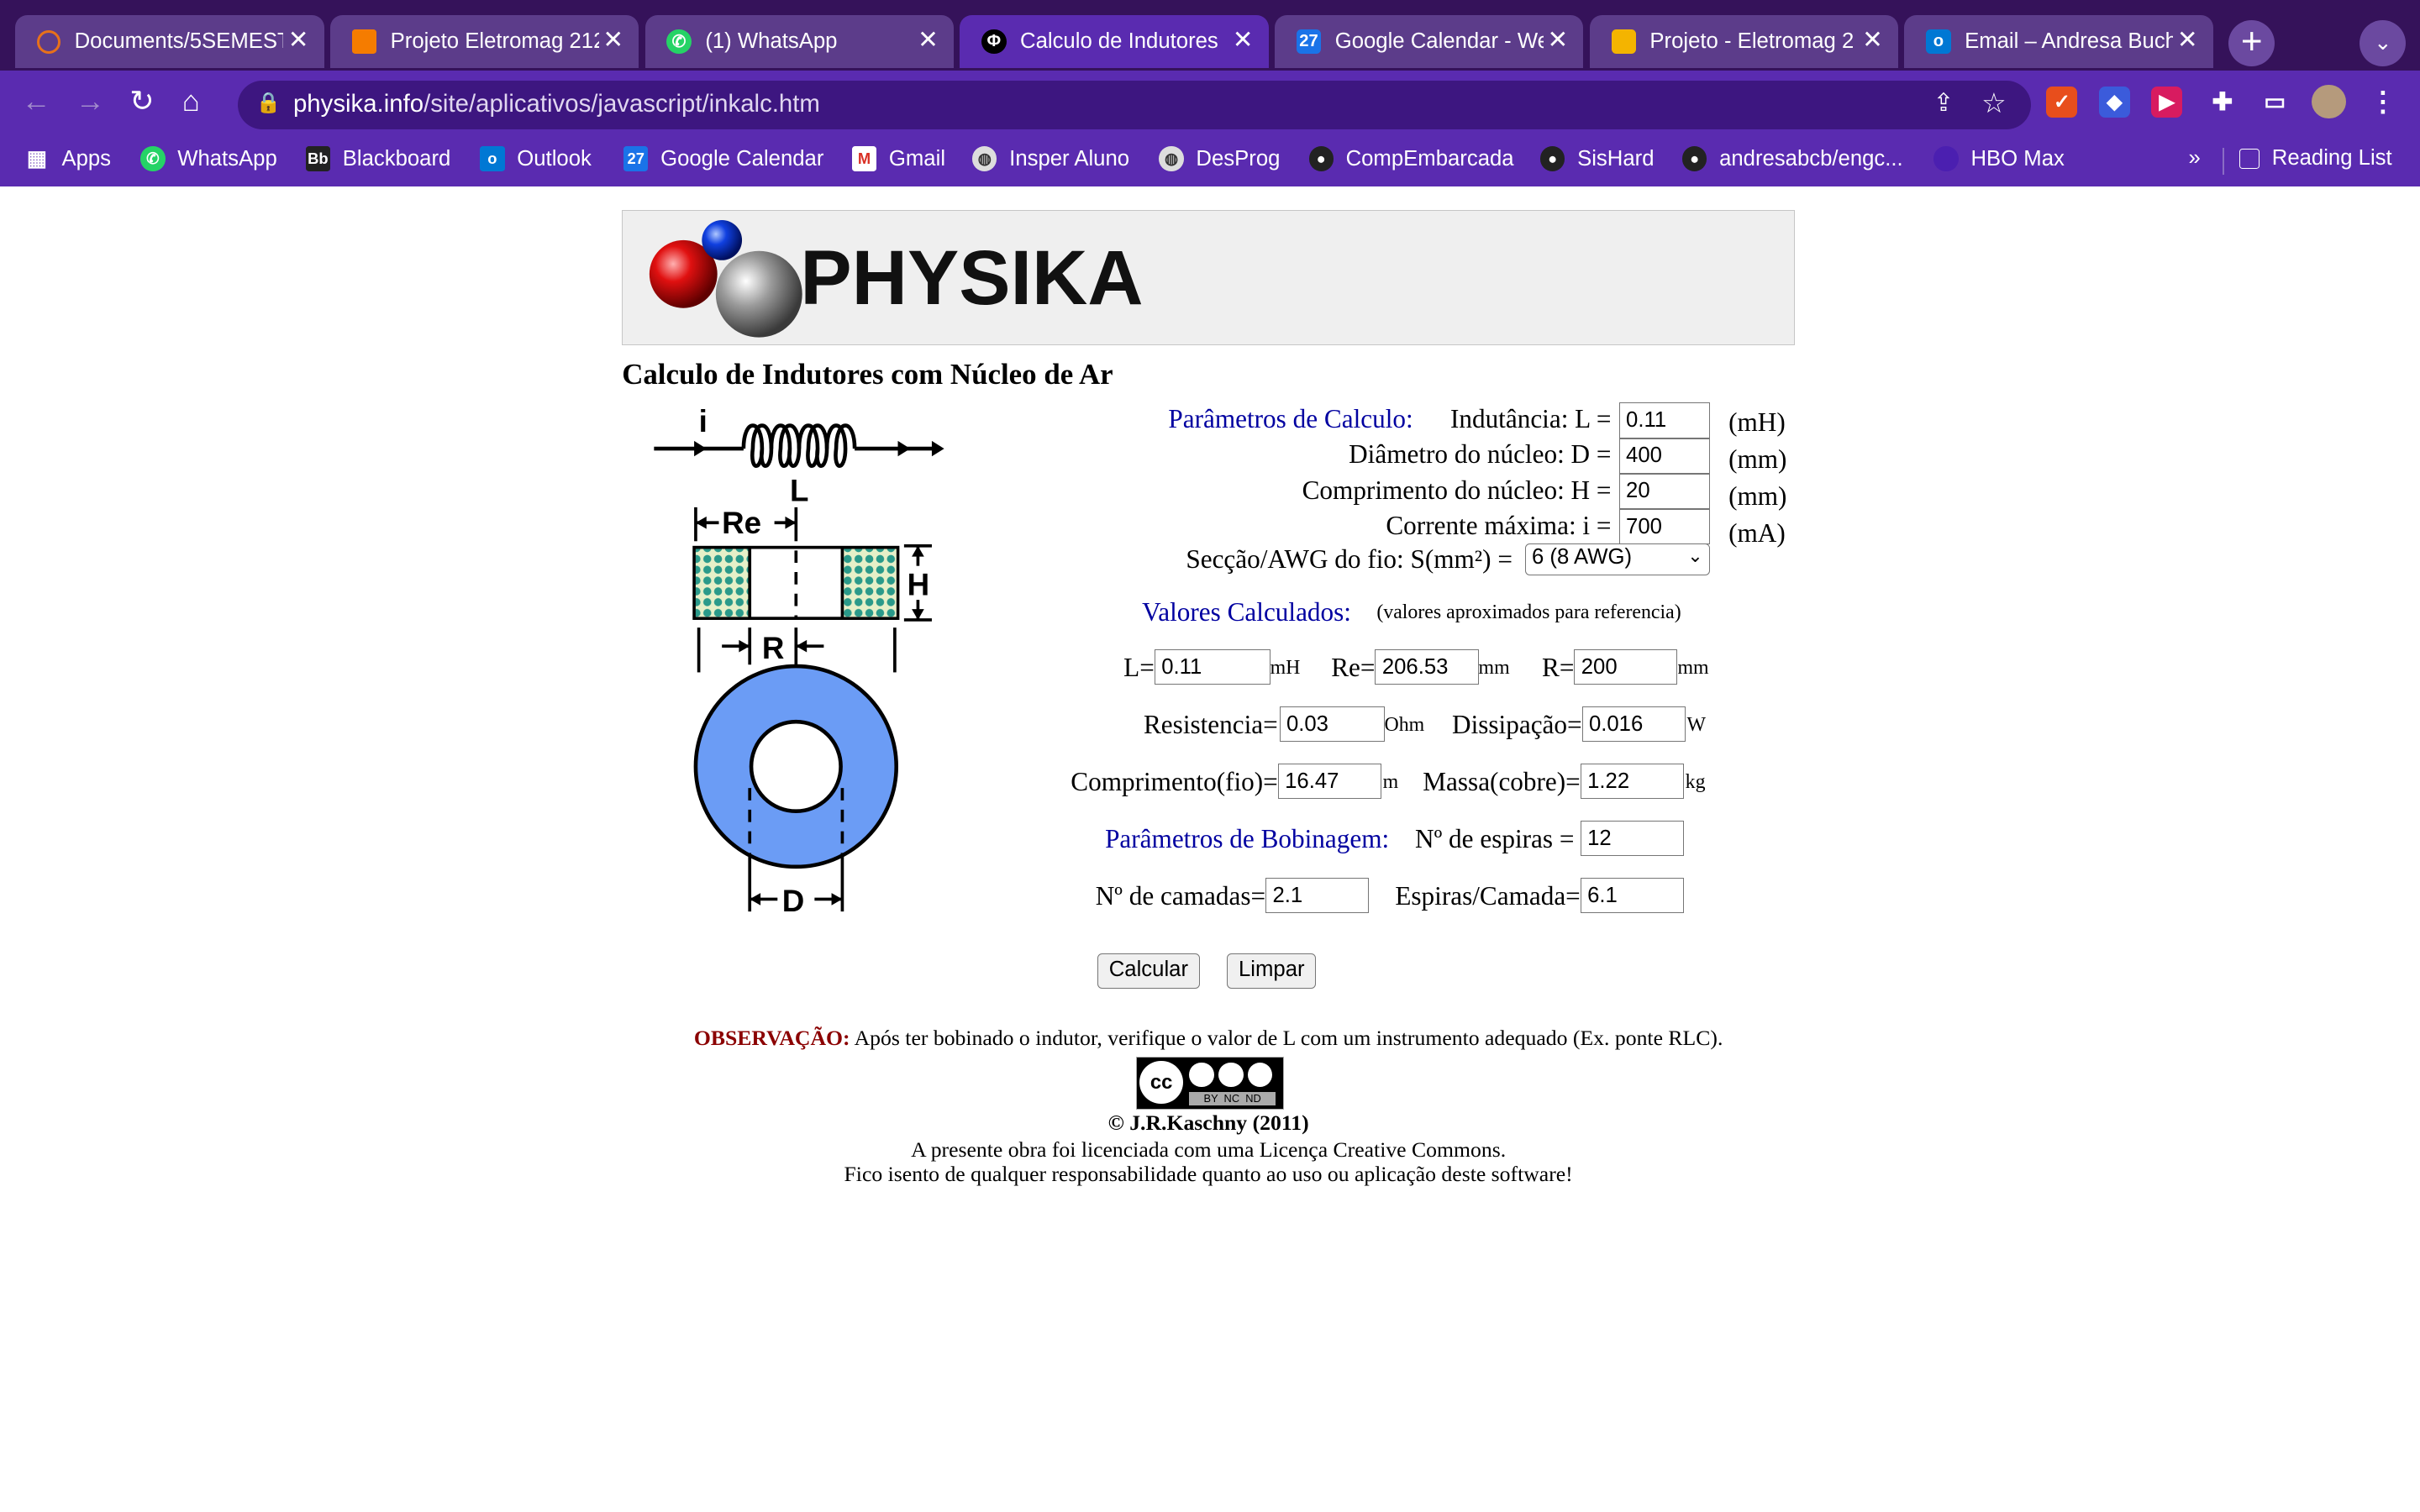  What do you see at coordinates (723, 158) in the screenshot?
I see `bookmark-google-calendar: 27 Google Calendar` at bounding box center [723, 158].